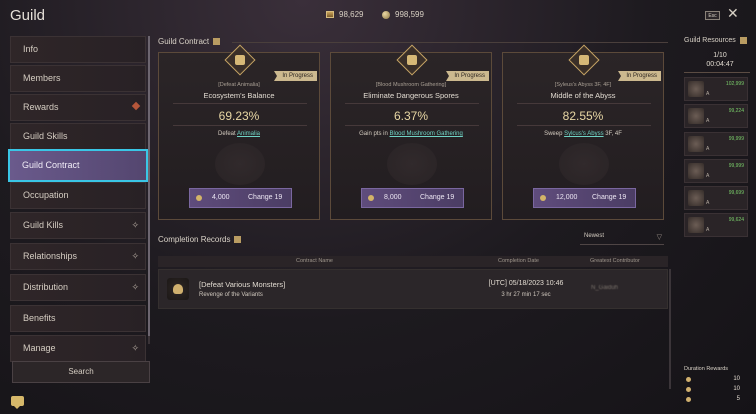 The width and height of the screenshot is (756, 414). Describe the element at coordinates (41, 107) in the screenshot. I see `sidebar-item-label: Rewards` at that location.